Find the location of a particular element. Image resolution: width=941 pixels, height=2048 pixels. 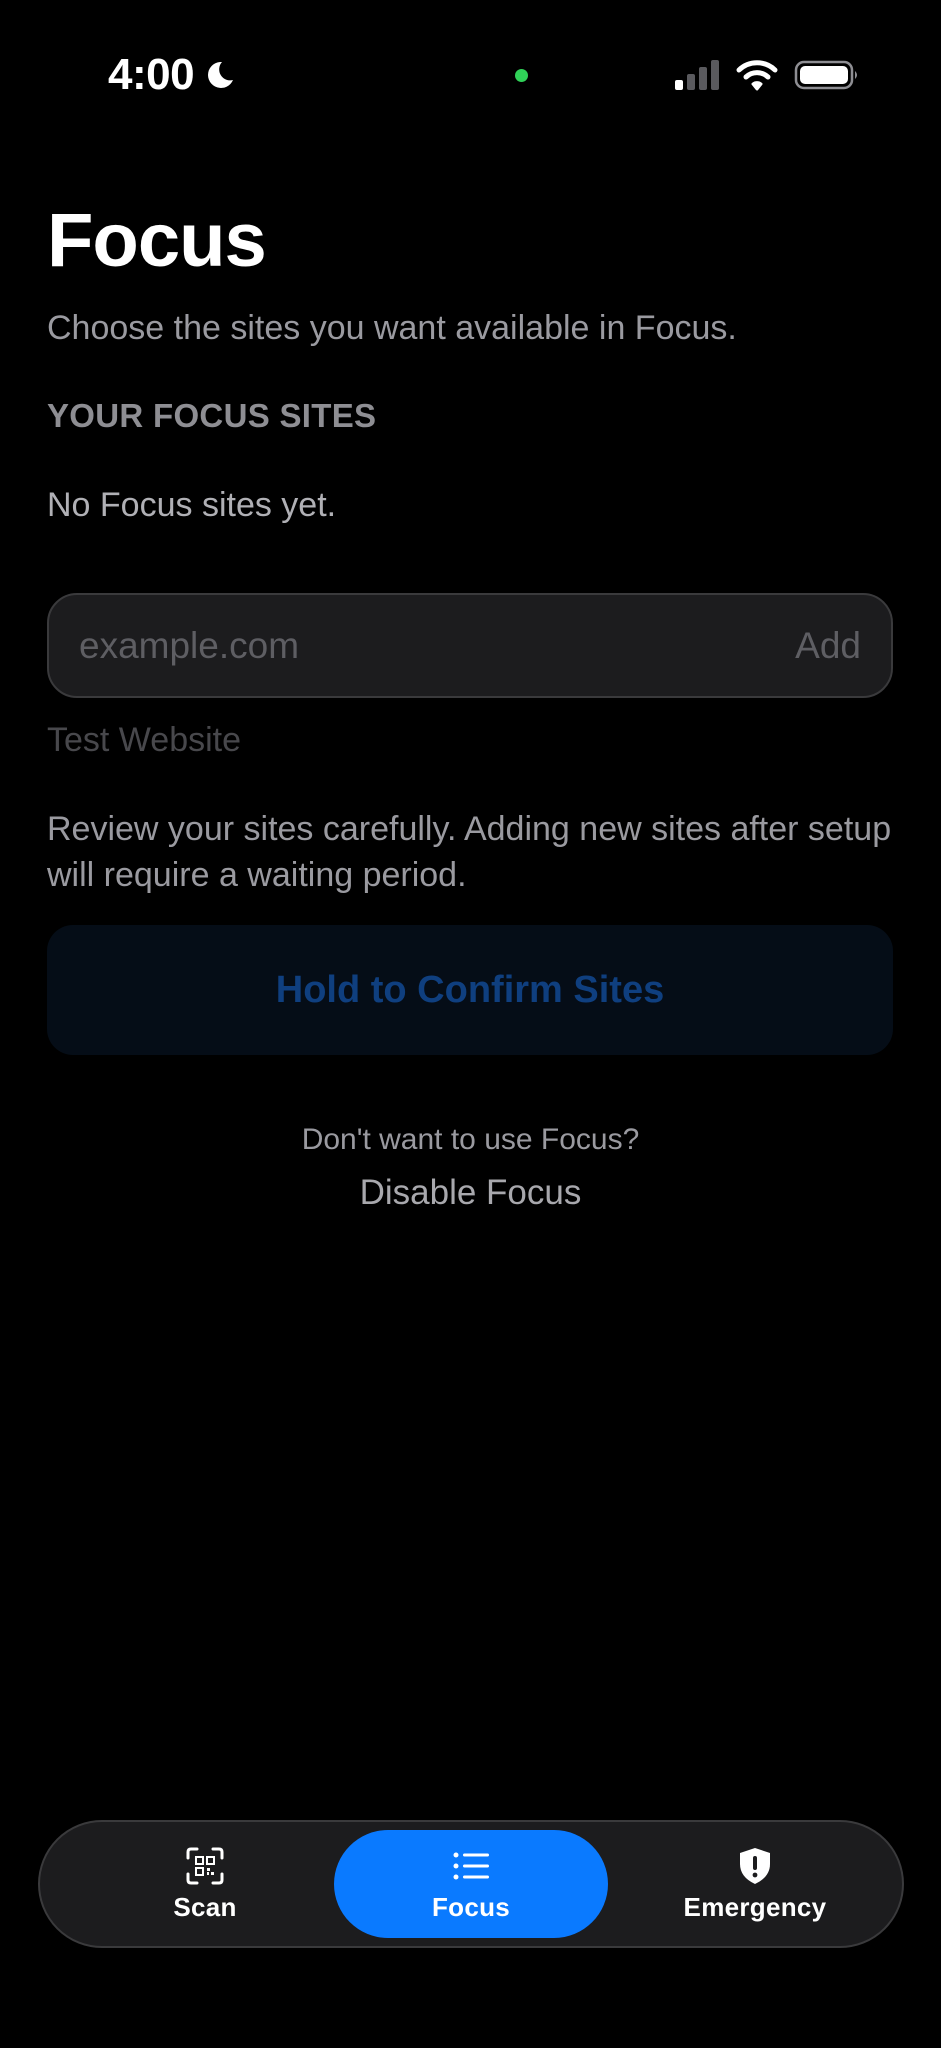

add-site-button: Add is located at coordinates (828, 645).